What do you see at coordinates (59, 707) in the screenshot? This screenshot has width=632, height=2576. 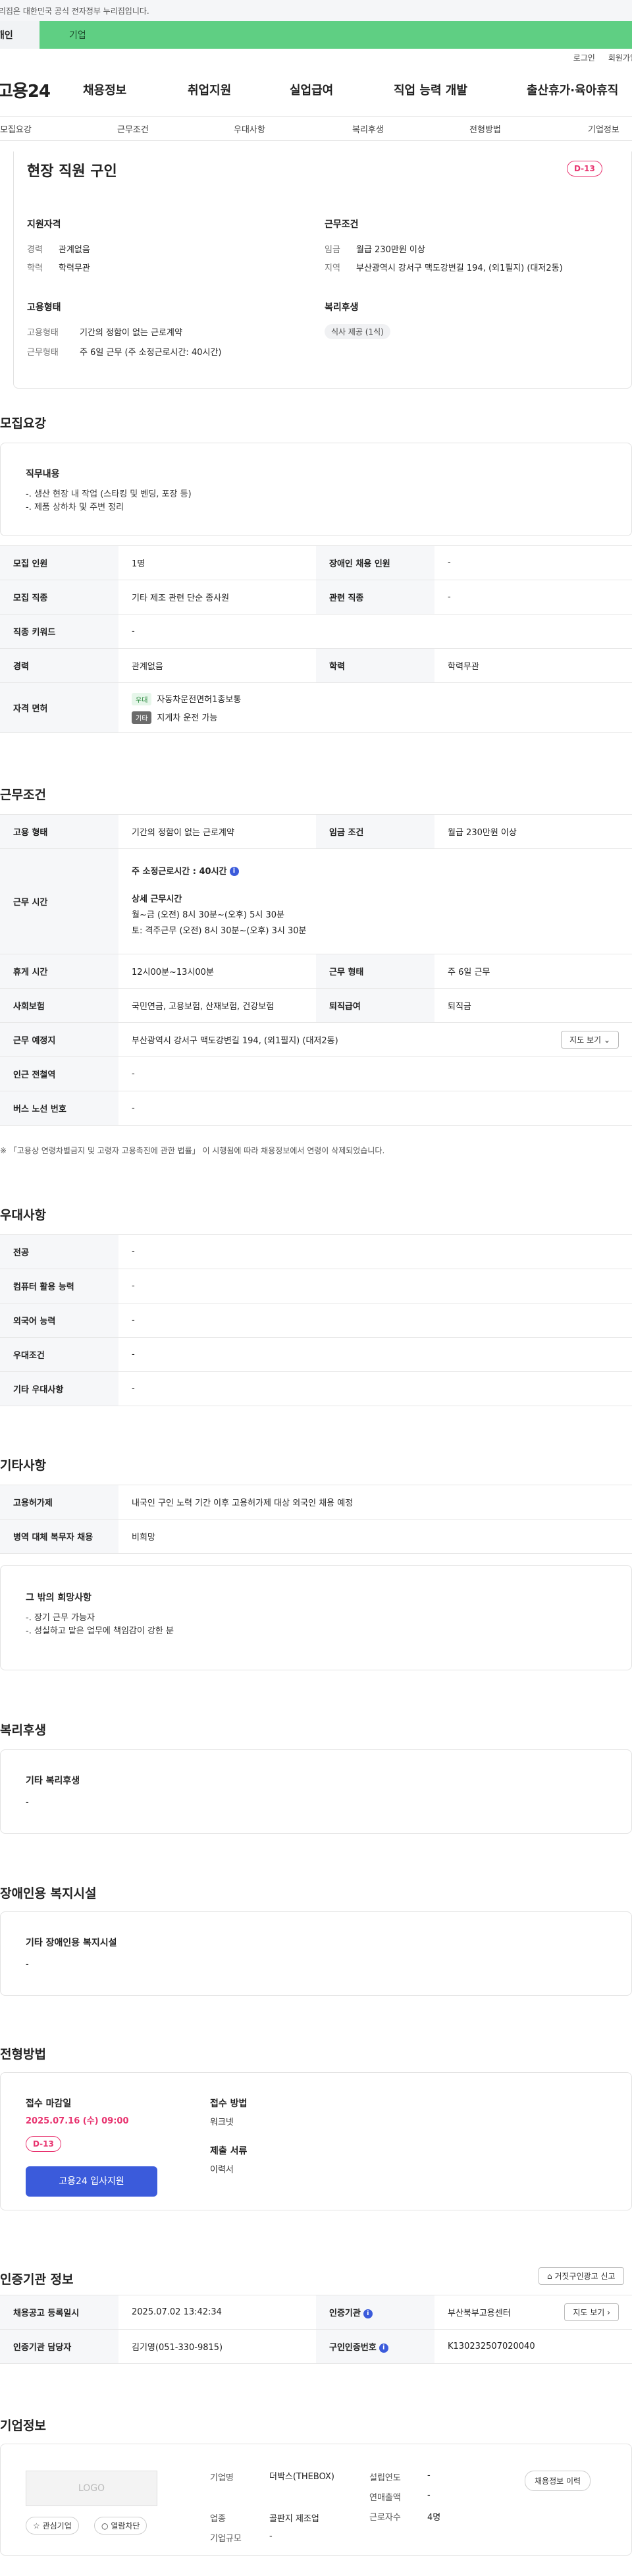 I see `table-cell-head: 자격 면허` at bounding box center [59, 707].